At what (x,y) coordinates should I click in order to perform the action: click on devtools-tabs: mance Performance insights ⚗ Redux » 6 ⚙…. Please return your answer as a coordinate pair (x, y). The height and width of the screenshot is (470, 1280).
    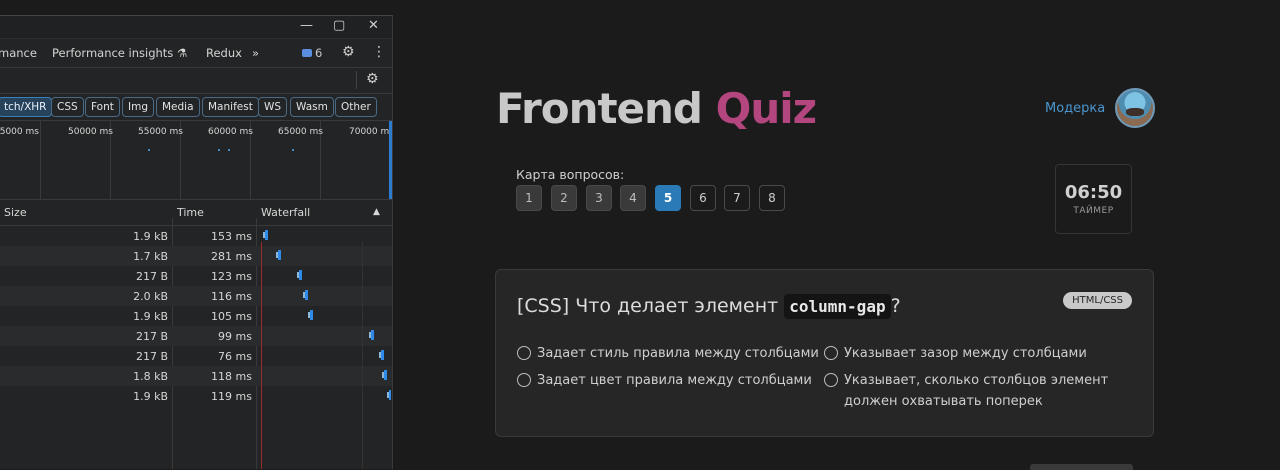
    Looking at the image, I should click on (196, 53).